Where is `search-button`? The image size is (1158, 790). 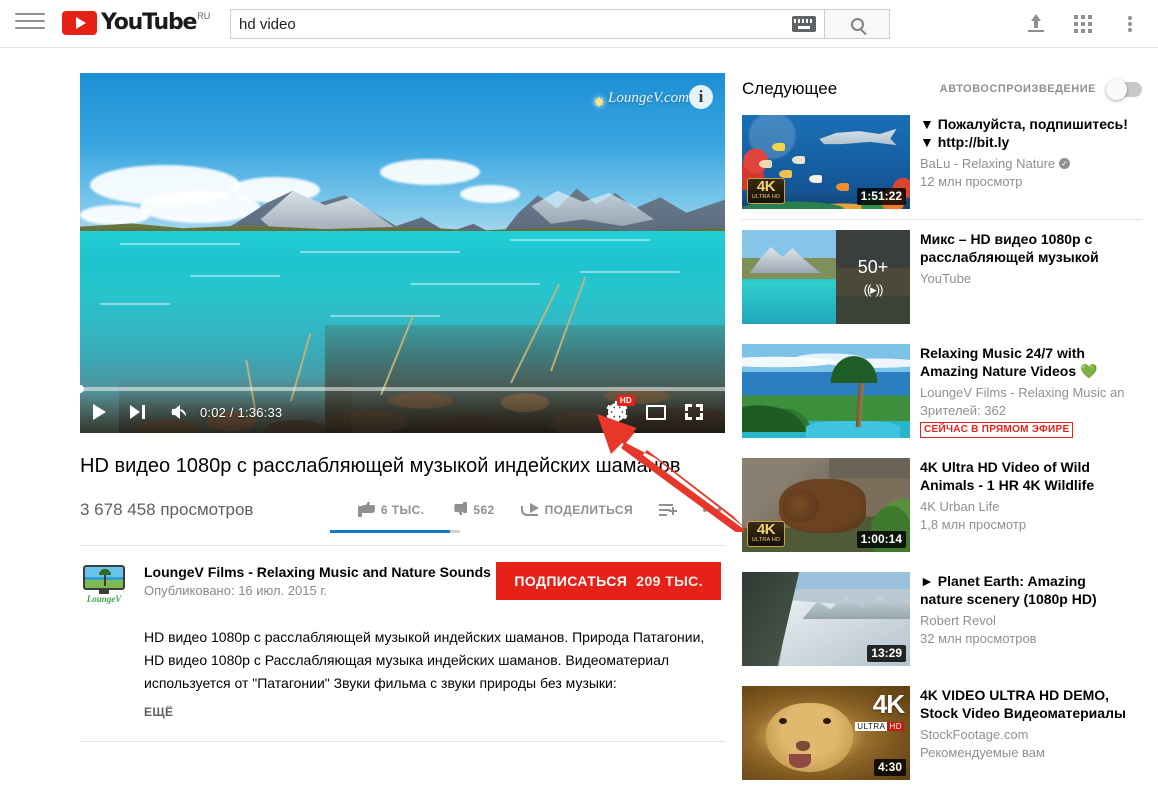
search-button is located at coordinates (857, 24).